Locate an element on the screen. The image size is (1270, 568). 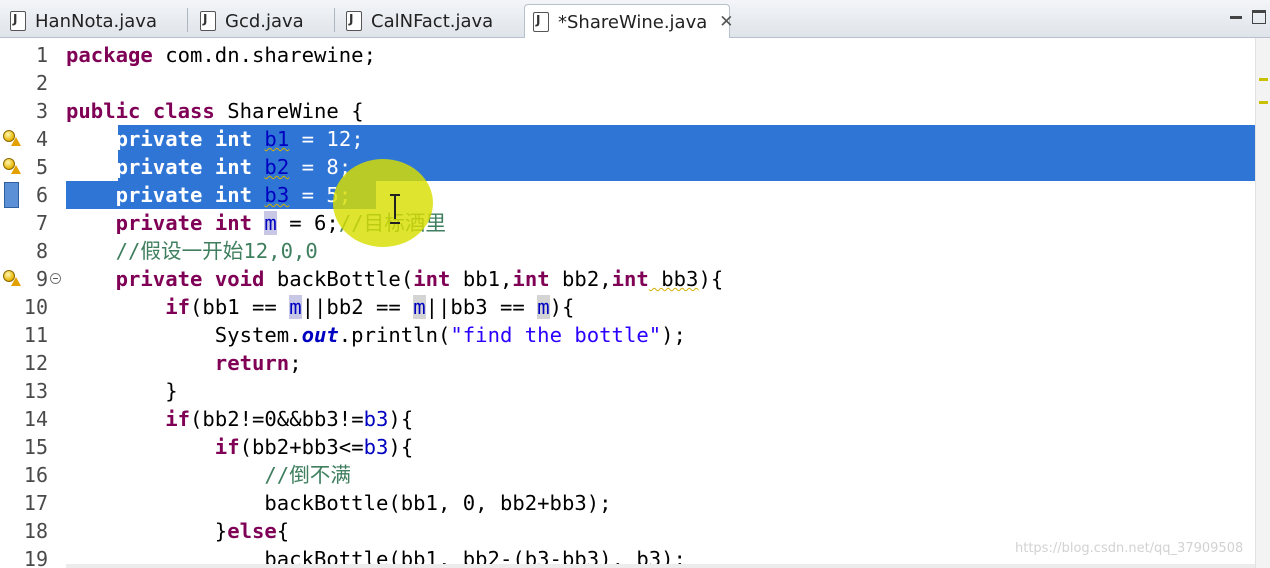
code-token: b2 is located at coordinates (277, 167).